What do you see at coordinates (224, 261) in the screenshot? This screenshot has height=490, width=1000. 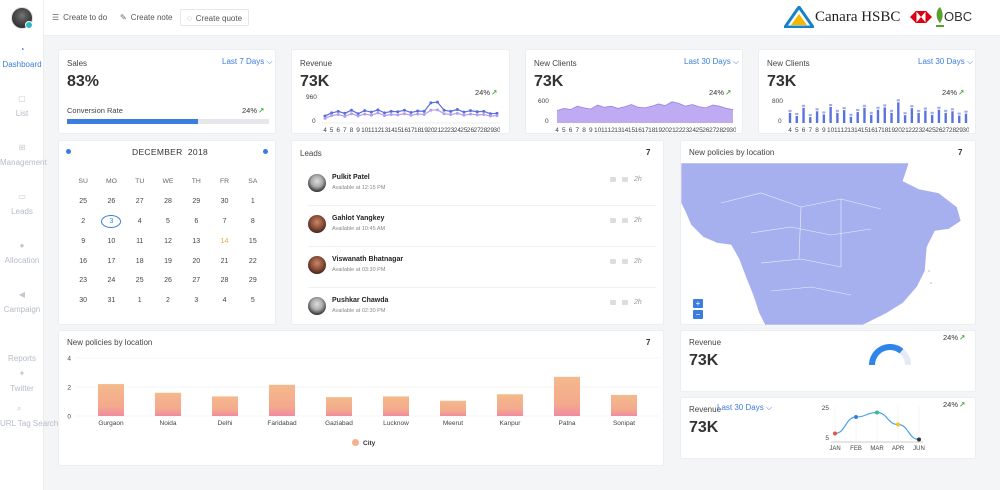 I see `calendar-day: 21` at bounding box center [224, 261].